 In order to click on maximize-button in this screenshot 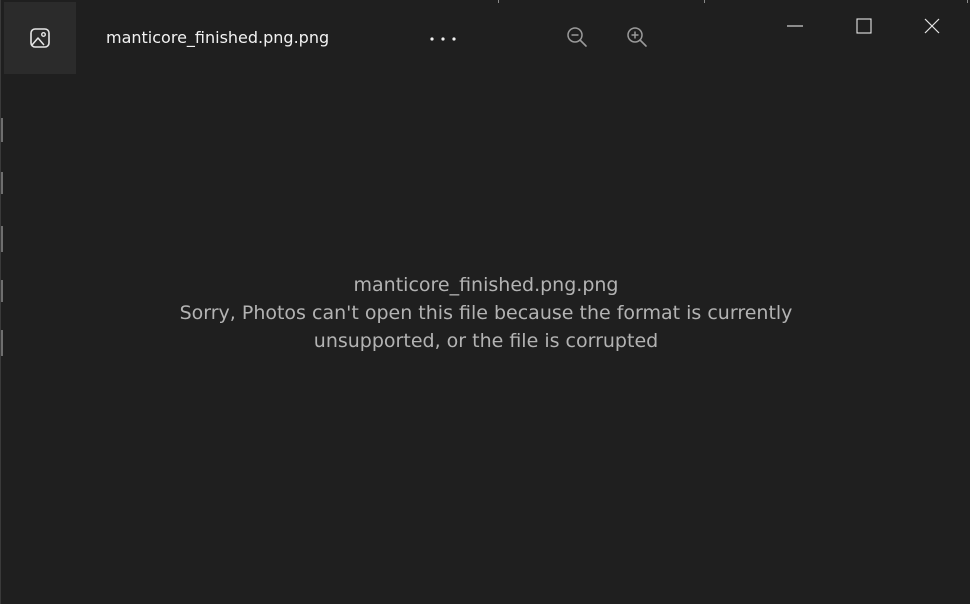, I will do `click(864, 26)`.